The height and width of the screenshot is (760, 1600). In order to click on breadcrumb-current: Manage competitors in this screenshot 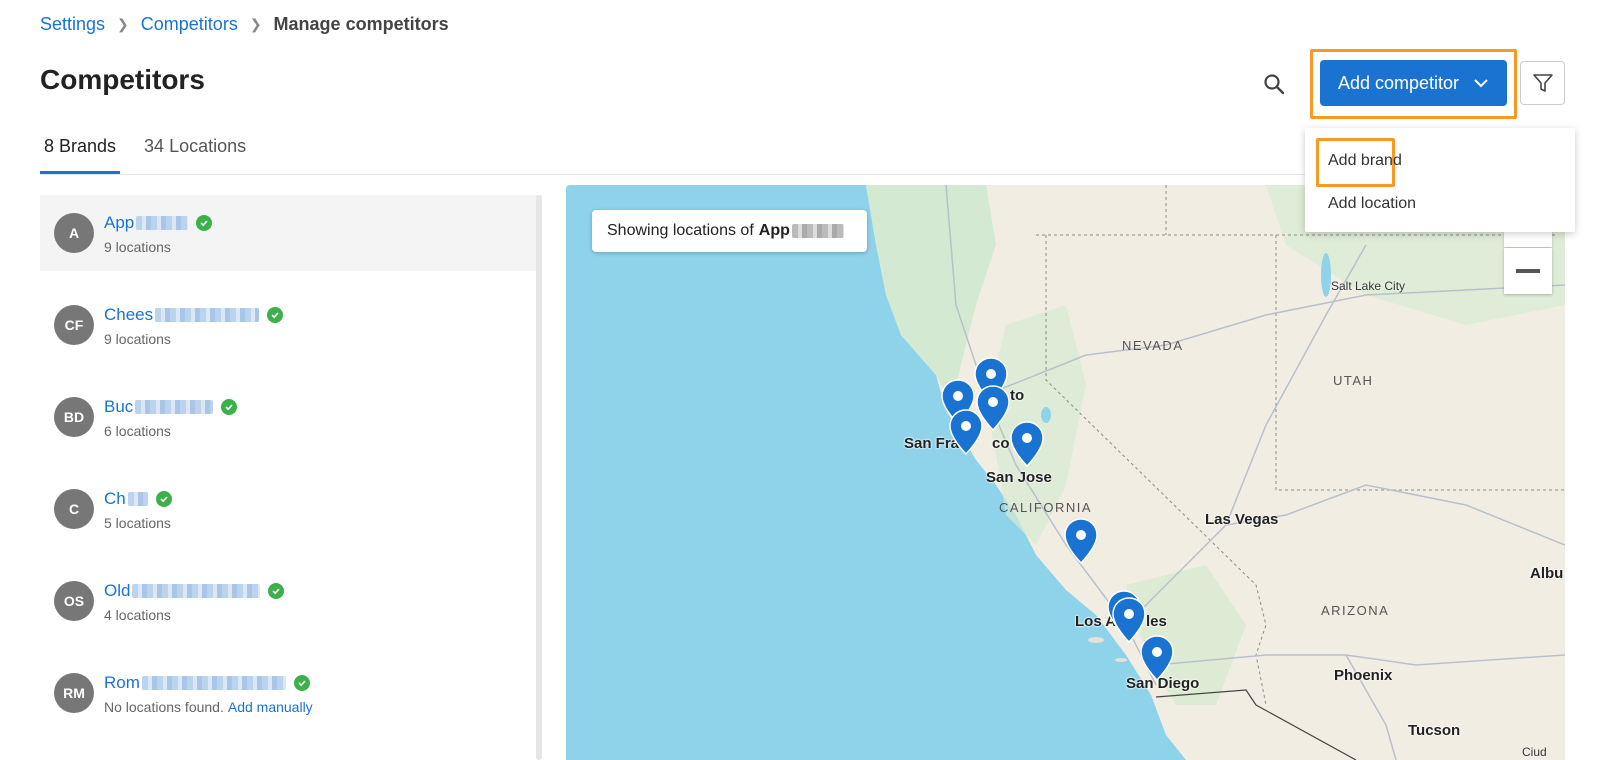, I will do `click(361, 24)`.